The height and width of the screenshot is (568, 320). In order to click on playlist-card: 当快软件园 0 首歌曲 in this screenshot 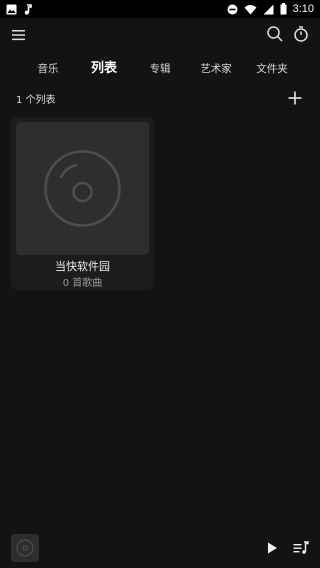, I will do `click(82, 203)`.